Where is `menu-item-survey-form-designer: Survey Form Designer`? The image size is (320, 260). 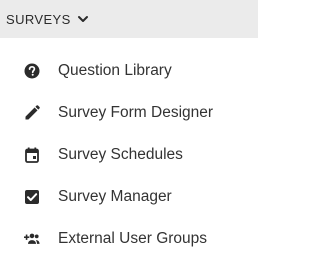
menu-item-survey-form-designer: Survey Form Designer is located at coordinates (129, 113).